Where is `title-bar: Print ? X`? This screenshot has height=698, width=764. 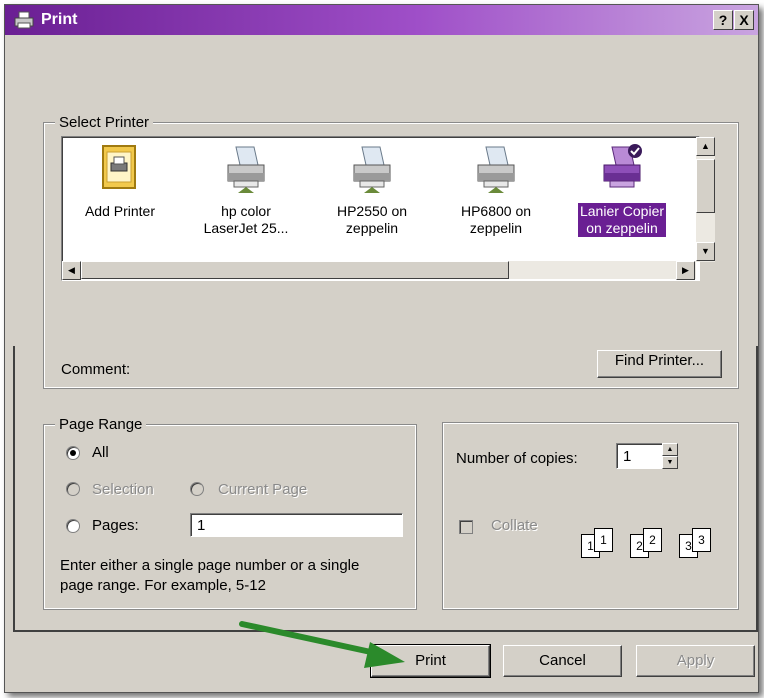 title-bar: Print ? X is located at coordinates (381, 20).